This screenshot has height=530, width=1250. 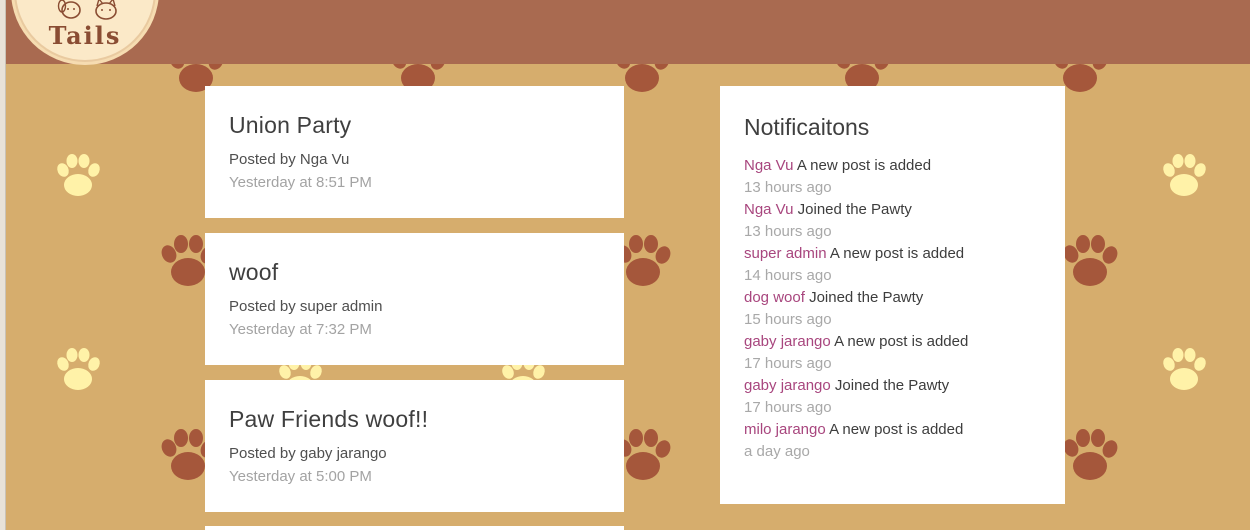 I want to click on post-author-line: Posted by Nga Vu, so click(x=414, y=159).